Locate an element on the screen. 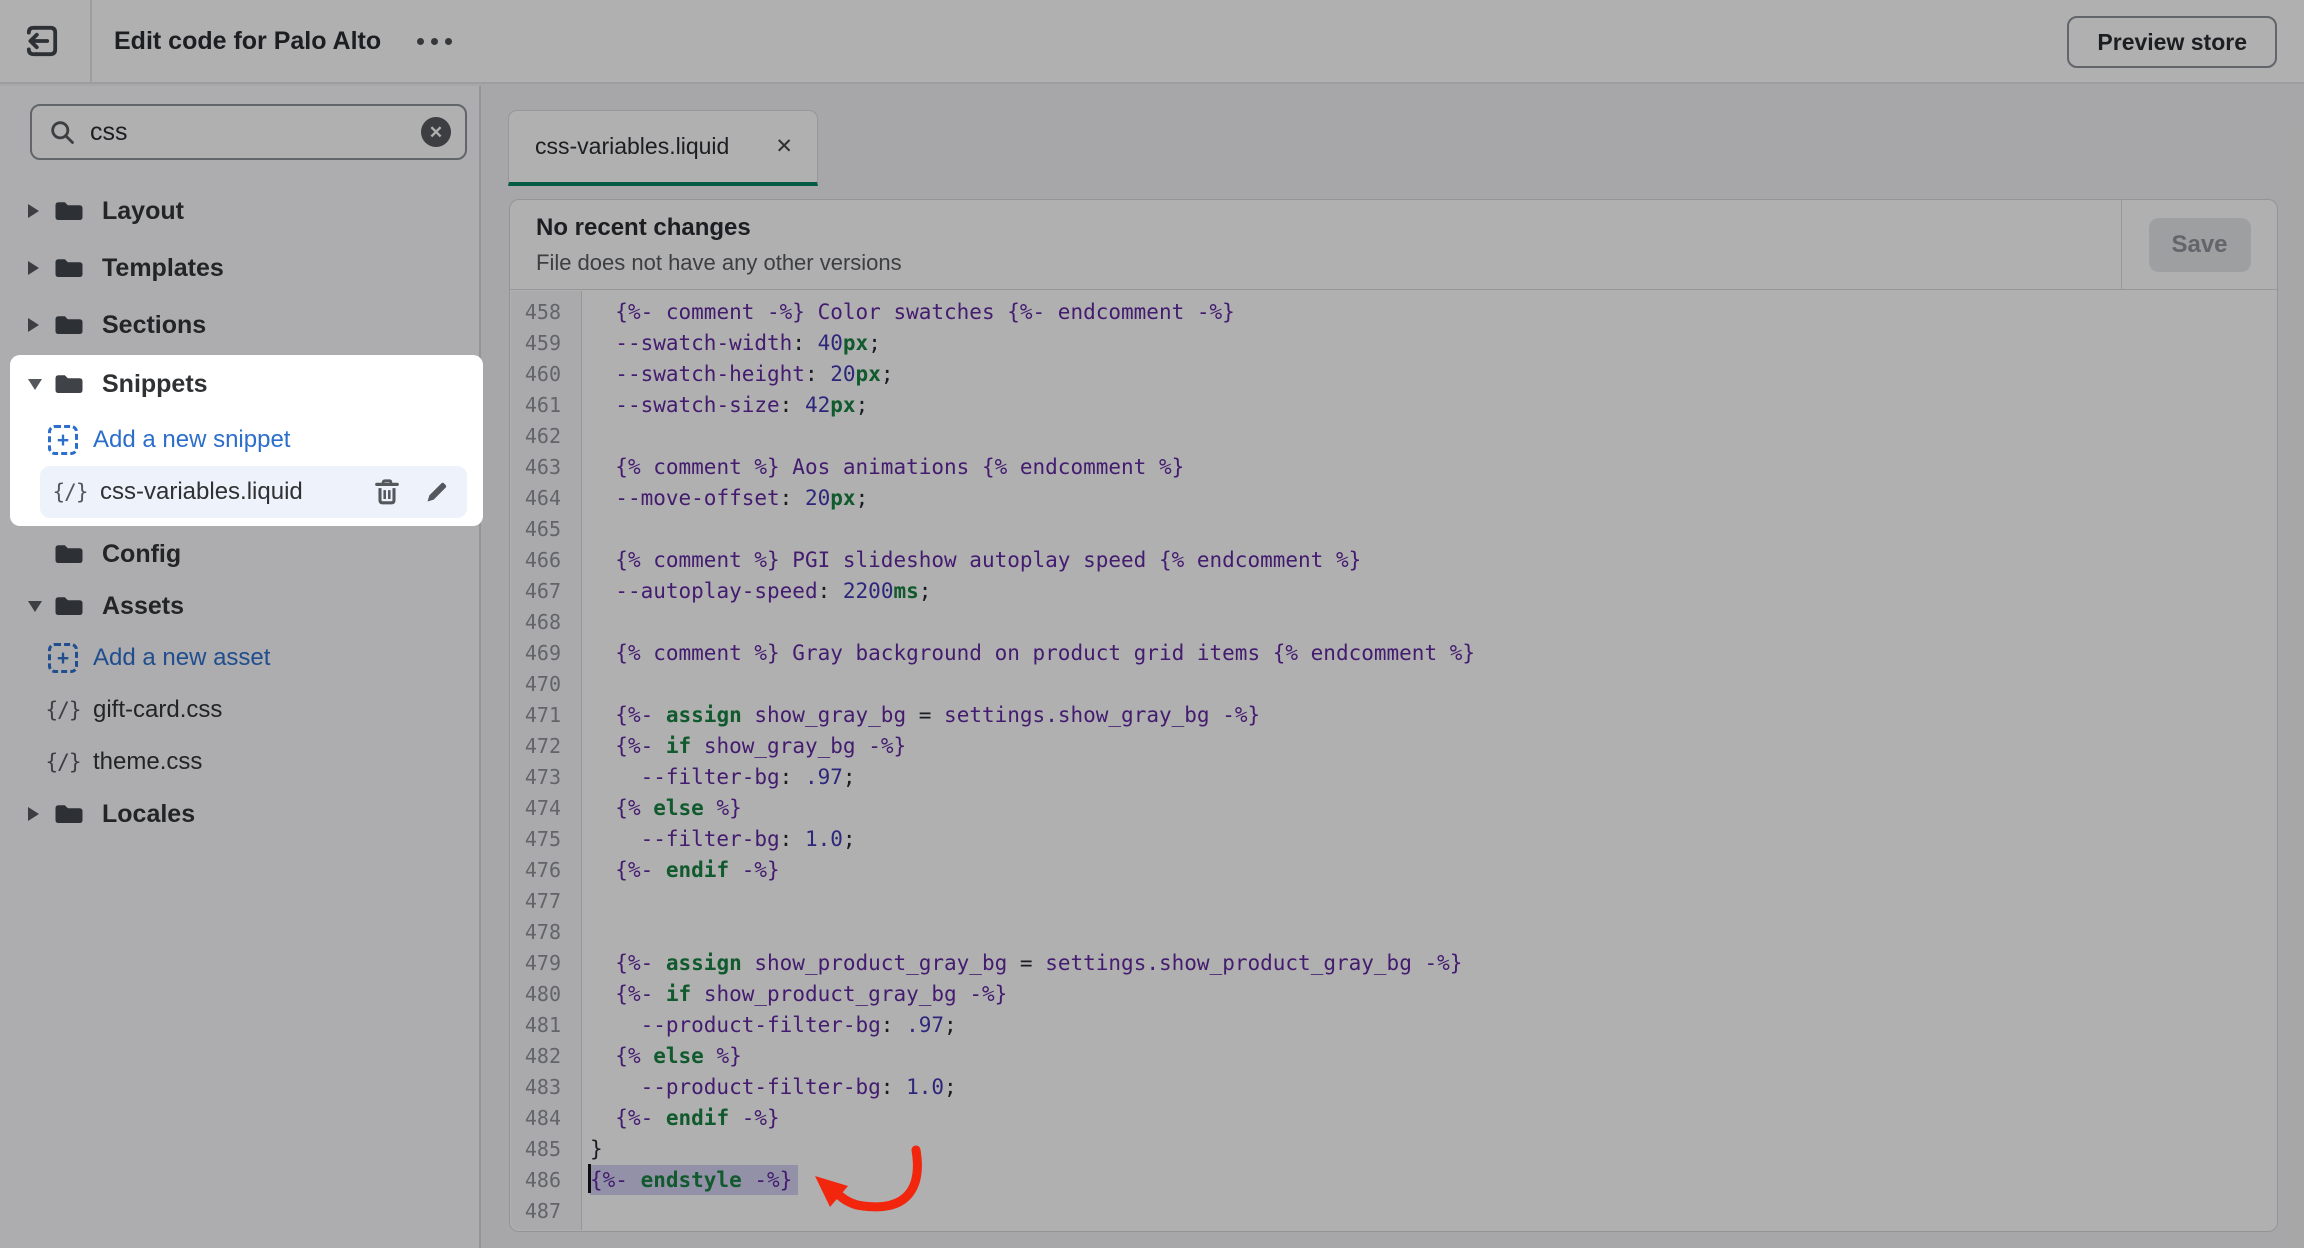 This screenshot has height=1248, width=2304. file-label: theme.css is located at coordinates (148, 761).